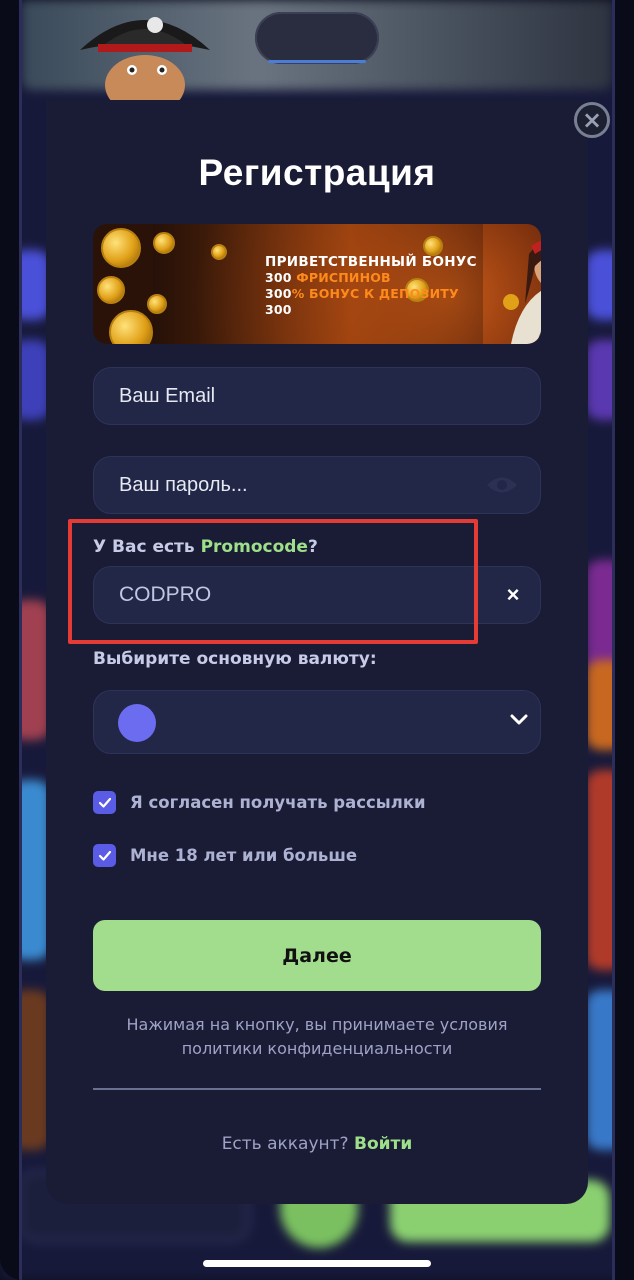 The height and width of the screenshot is (1280, 634). Describe the element at coordinates (383, 1144) in the screenshot. I see `login-link: Войти` at that location.